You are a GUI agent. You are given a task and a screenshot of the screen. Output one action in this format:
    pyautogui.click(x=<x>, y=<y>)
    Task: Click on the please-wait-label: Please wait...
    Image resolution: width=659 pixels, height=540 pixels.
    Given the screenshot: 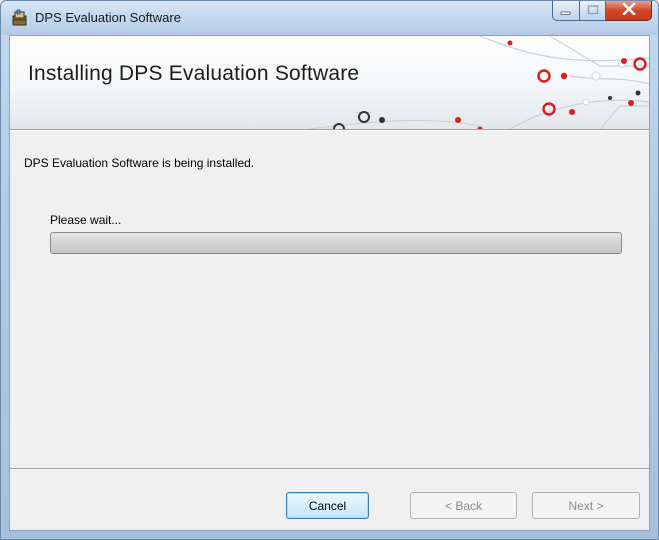 What is the action you would take?
    pyautogui.click(x=86, y=220)
    